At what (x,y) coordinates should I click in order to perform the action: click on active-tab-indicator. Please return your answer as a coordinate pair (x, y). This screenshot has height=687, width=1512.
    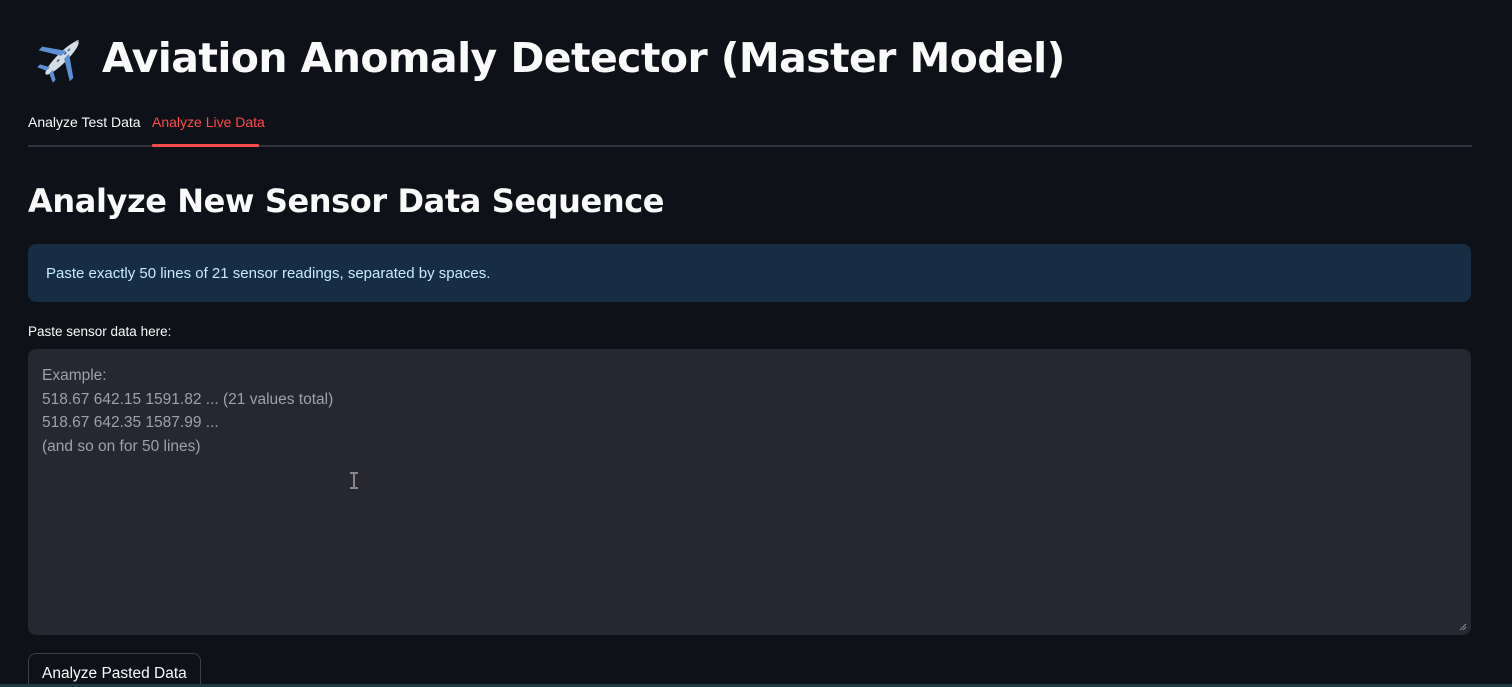
    Looking at the image, I should click on (205, 145).